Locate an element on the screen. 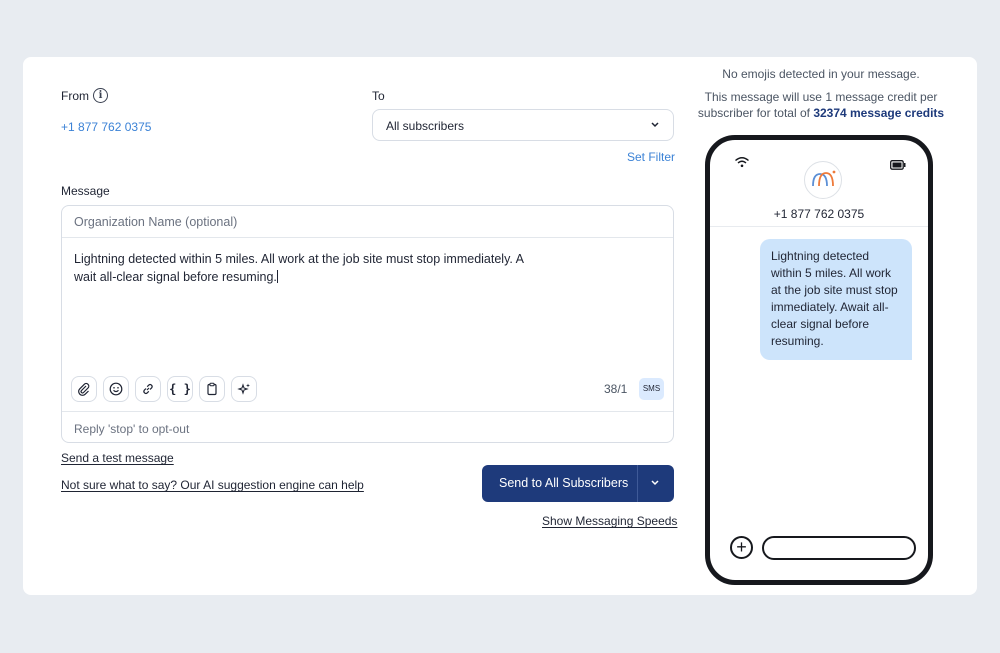  emoji-icon is located at coordinates (116, 389).